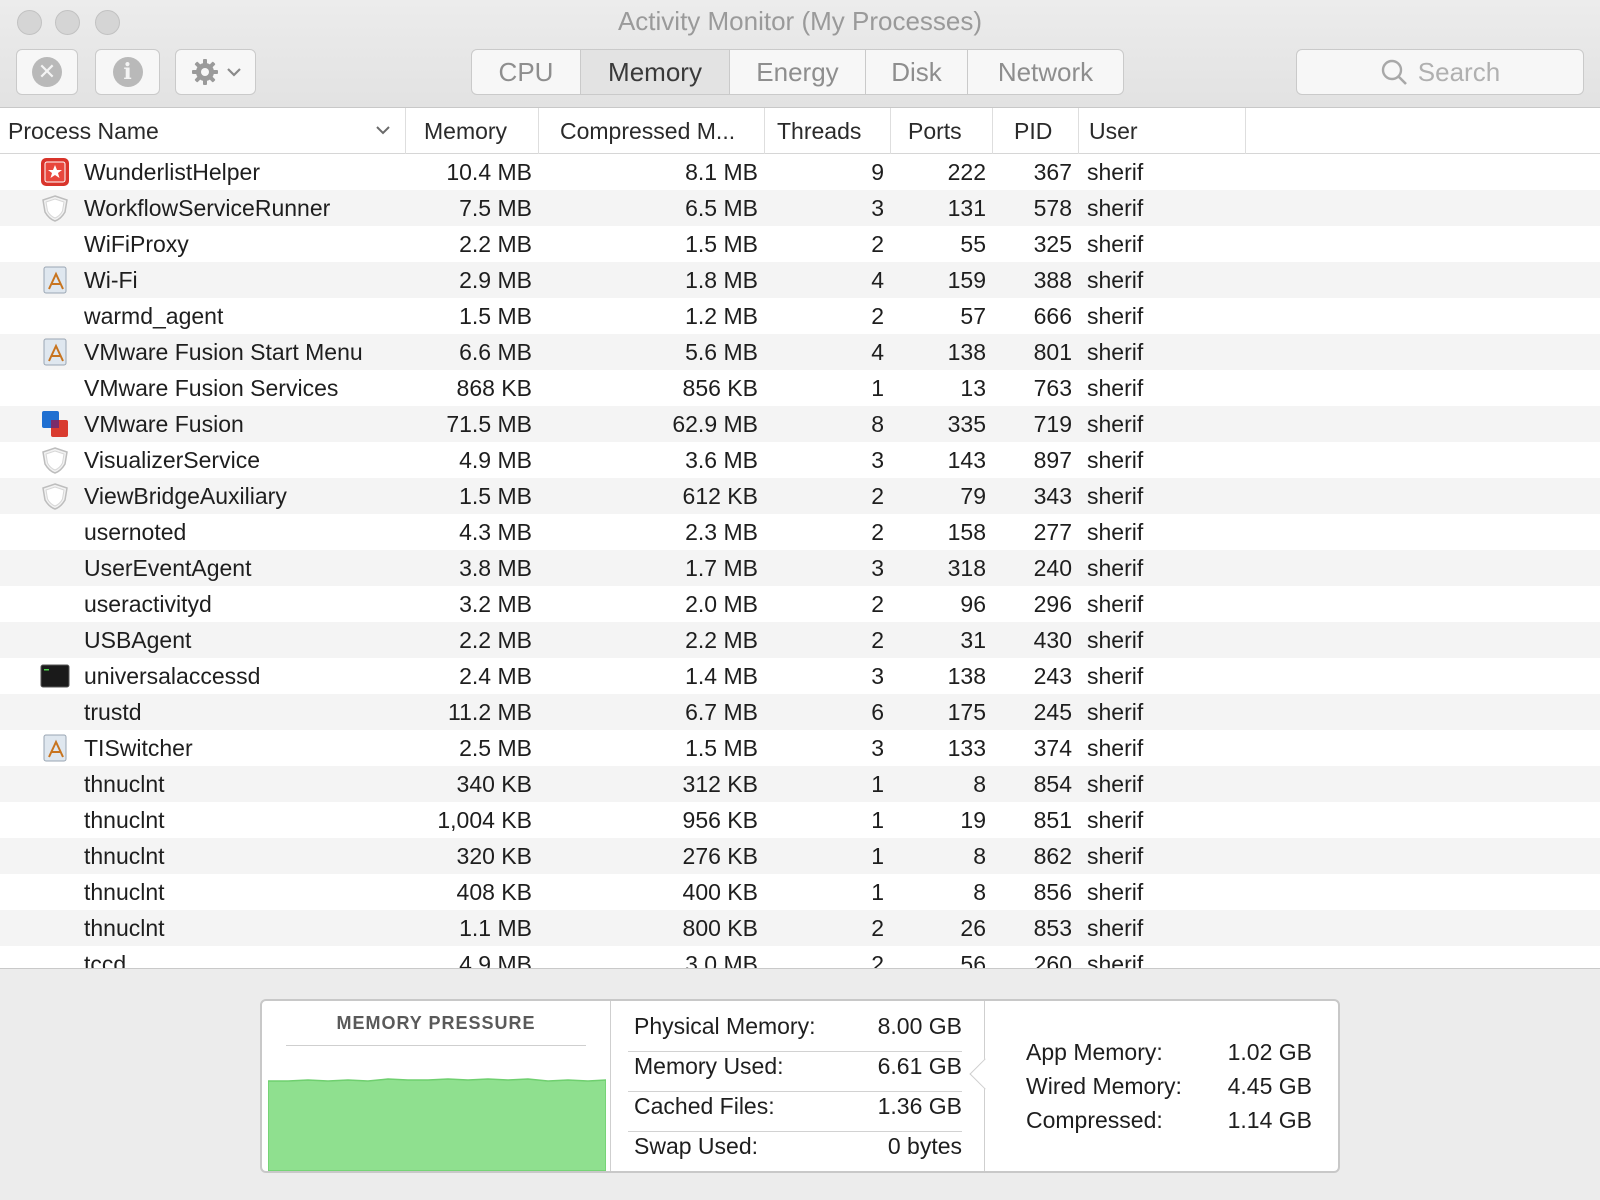 The image size is (1600, 1200). What do you see at coordinates (800, 784) in the screenshot?
I see `table-row: thnuclnt 340 KB 312 KB 1 8 854 sherif` at bounding box center [800, 784].